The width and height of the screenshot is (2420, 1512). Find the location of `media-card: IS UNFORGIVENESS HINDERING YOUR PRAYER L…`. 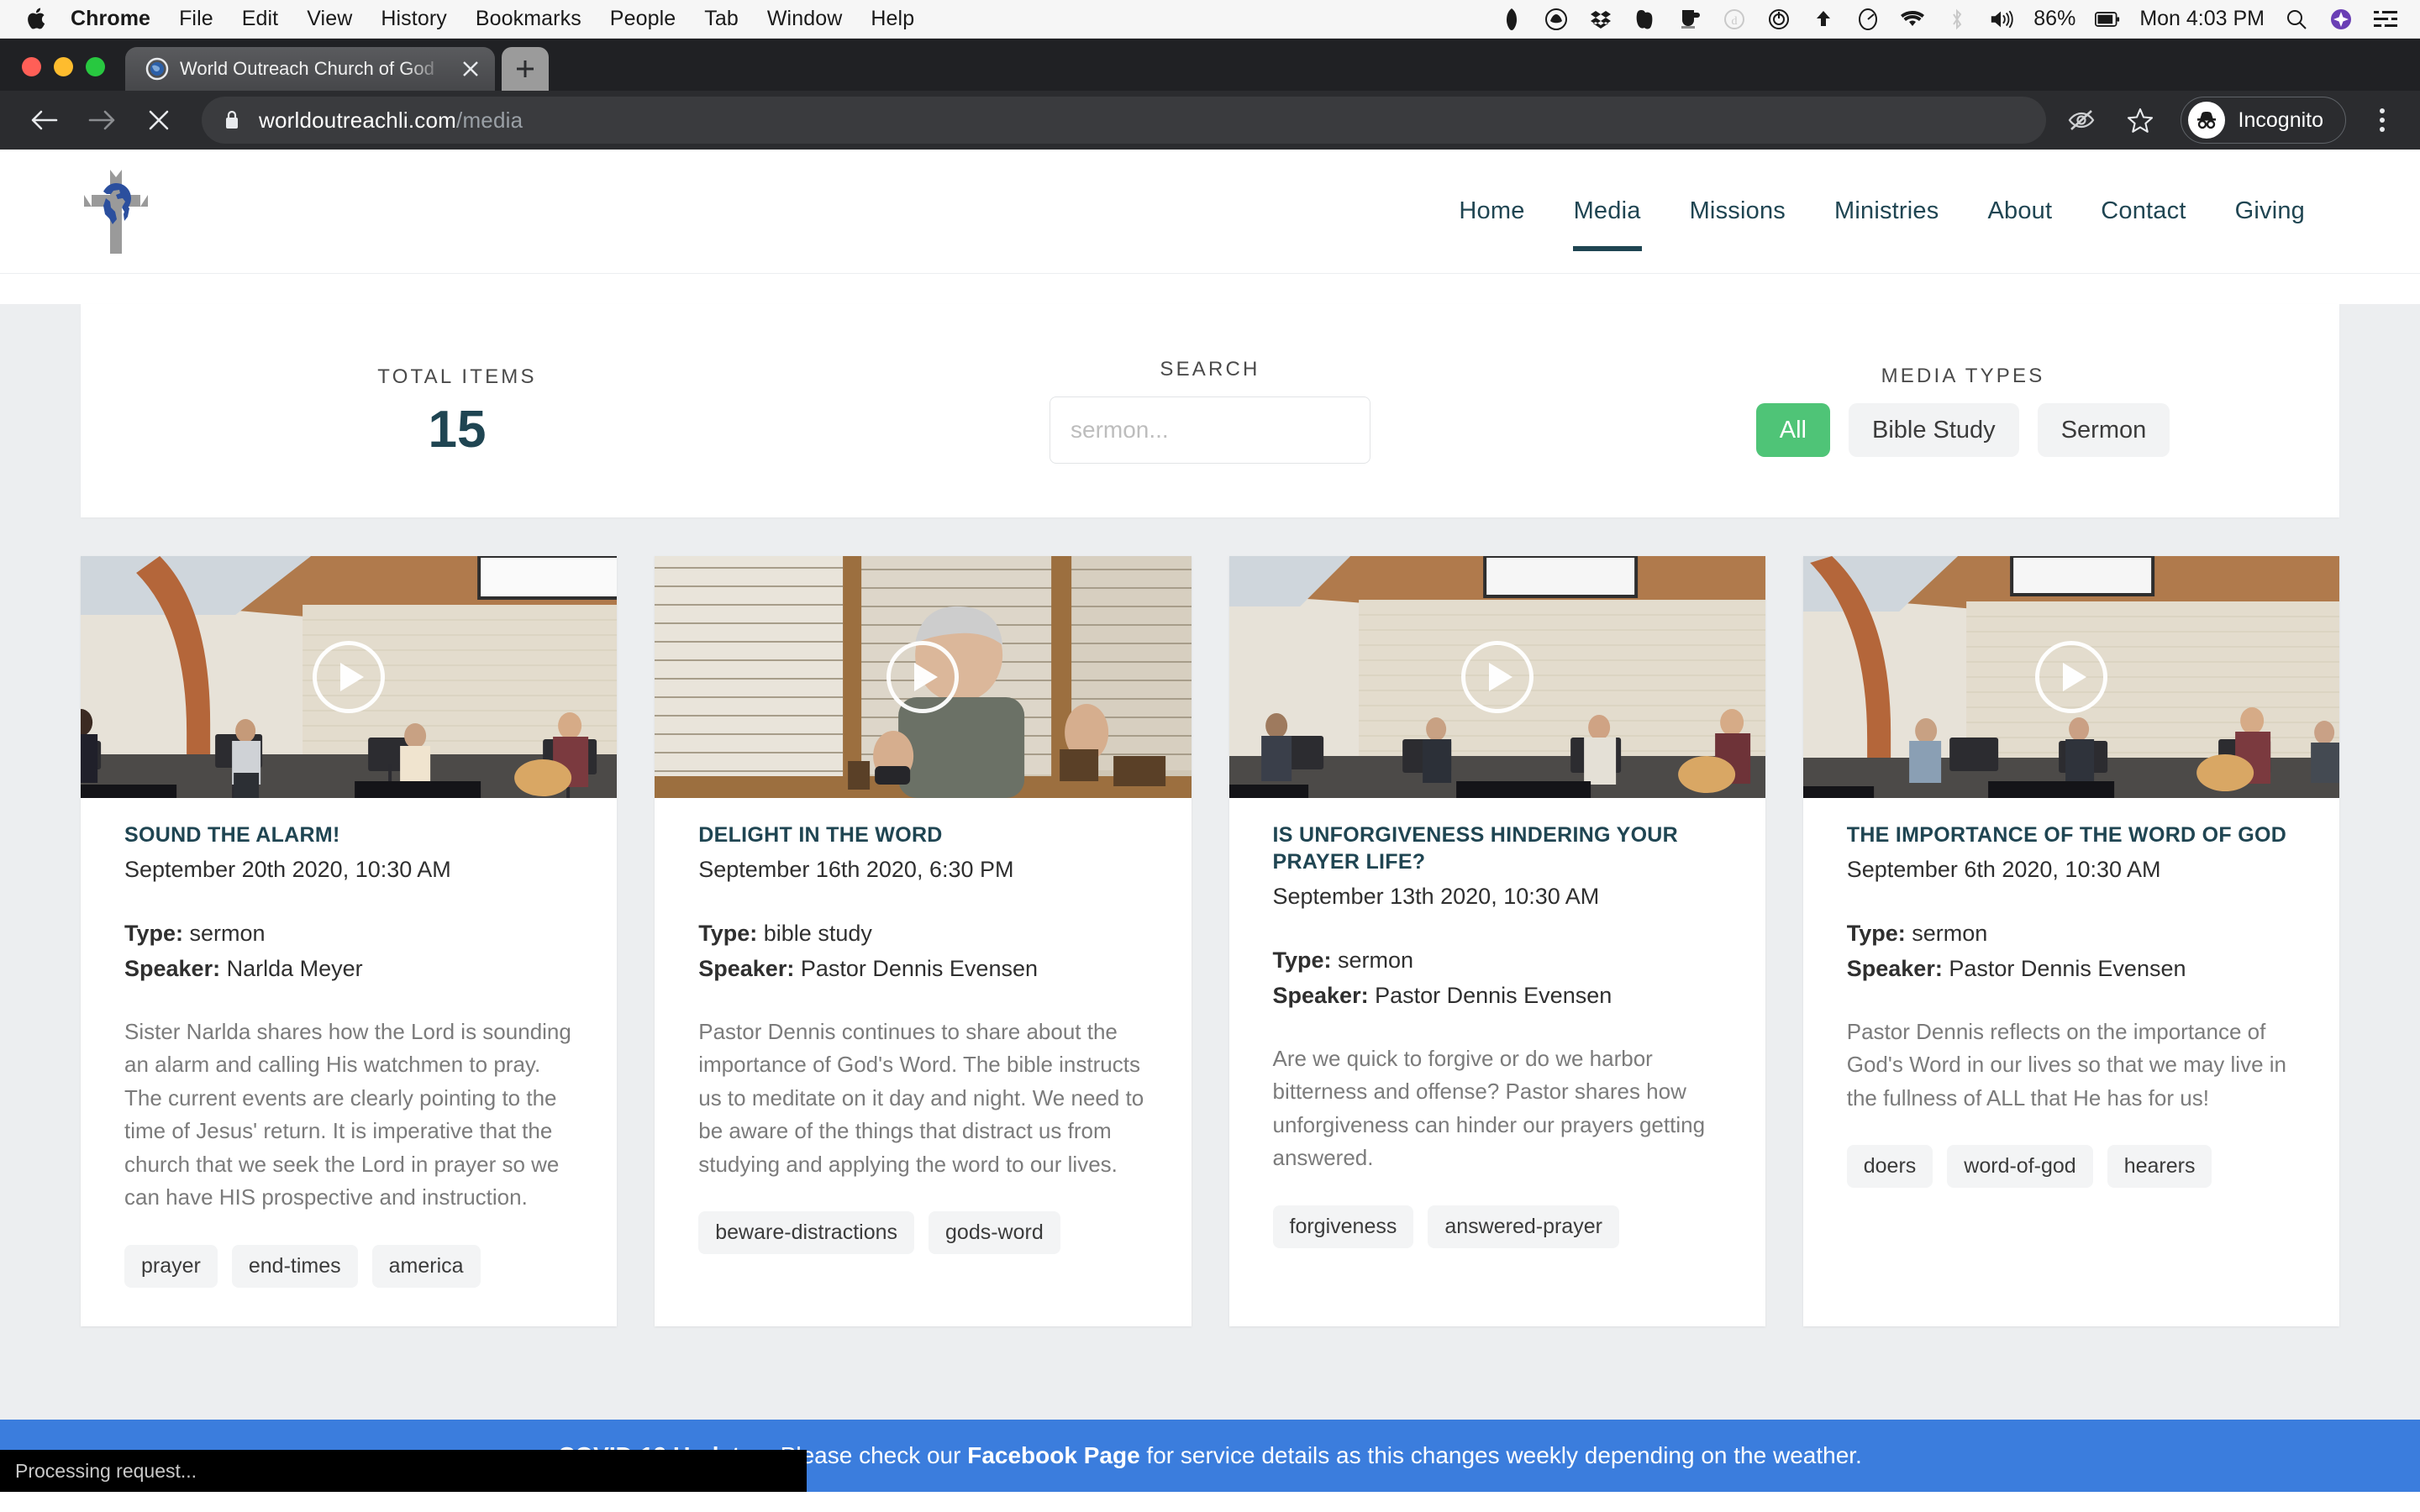

media-card: IS UNFORGIVENESS HINDERING YOUR PRAYER L… is located at coordinates (1497, 941).